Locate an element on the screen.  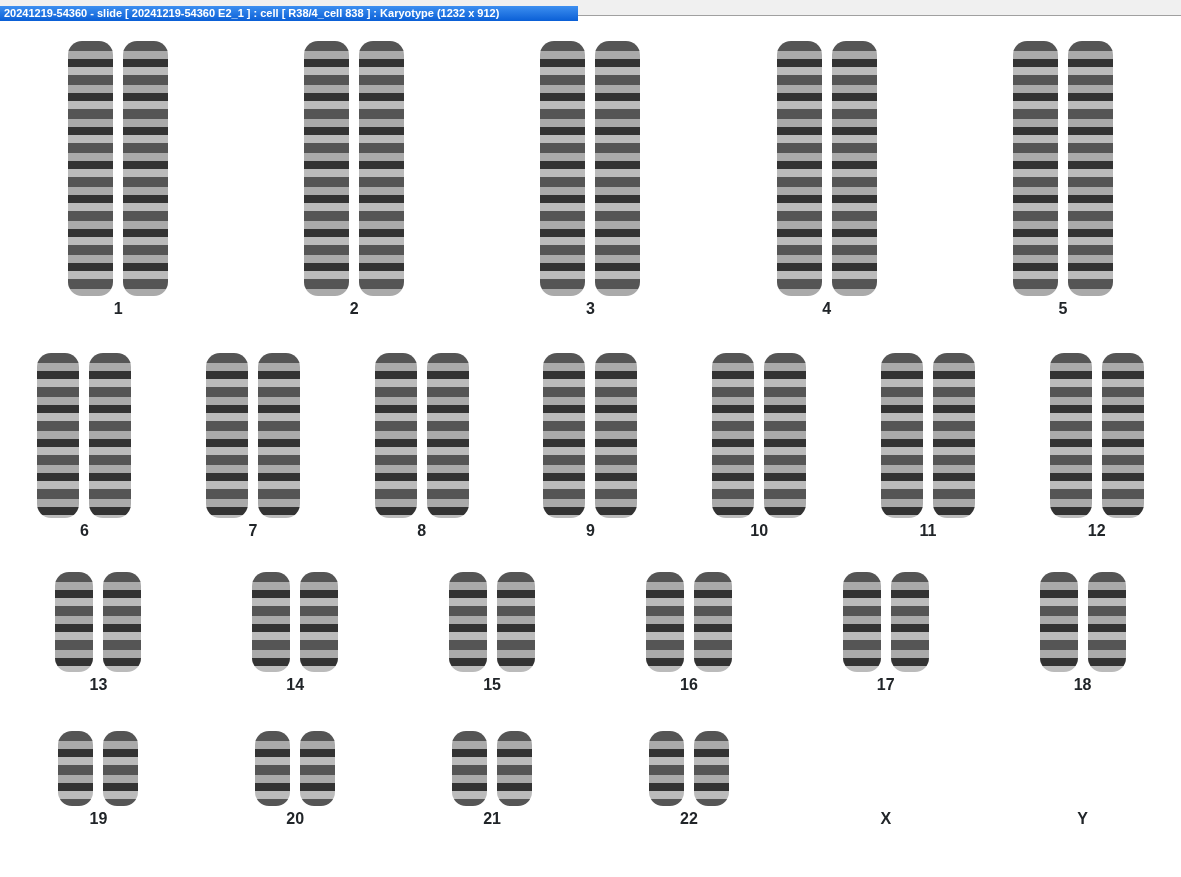
chromosome-label: 18 is located at coordinates (1082, 685).